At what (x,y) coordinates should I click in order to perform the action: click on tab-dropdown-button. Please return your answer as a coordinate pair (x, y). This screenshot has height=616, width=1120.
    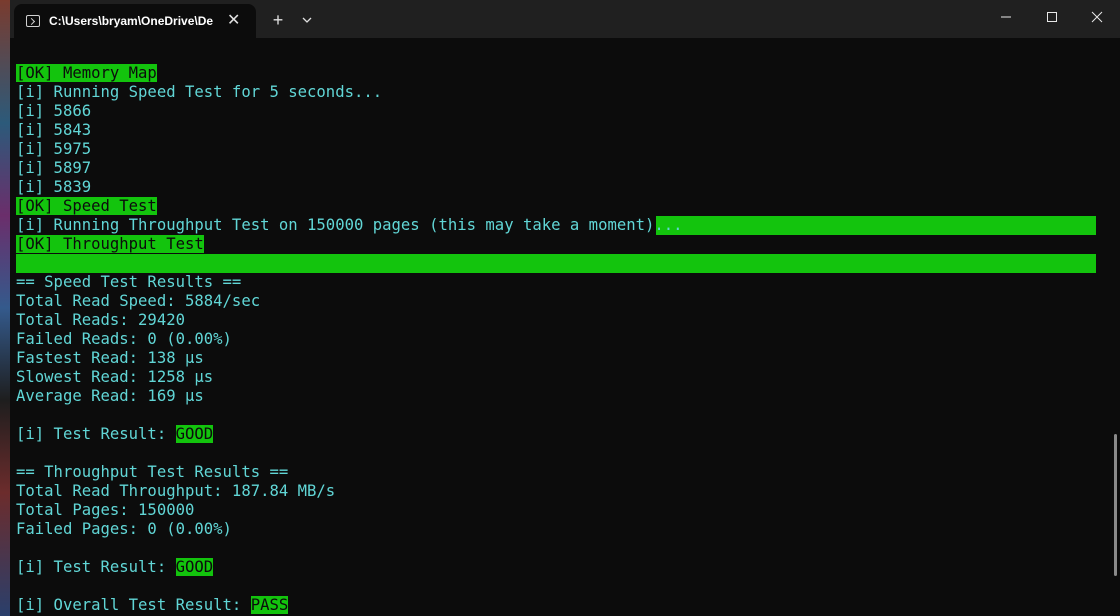
    Looking at the image, I should click on (307, 20).